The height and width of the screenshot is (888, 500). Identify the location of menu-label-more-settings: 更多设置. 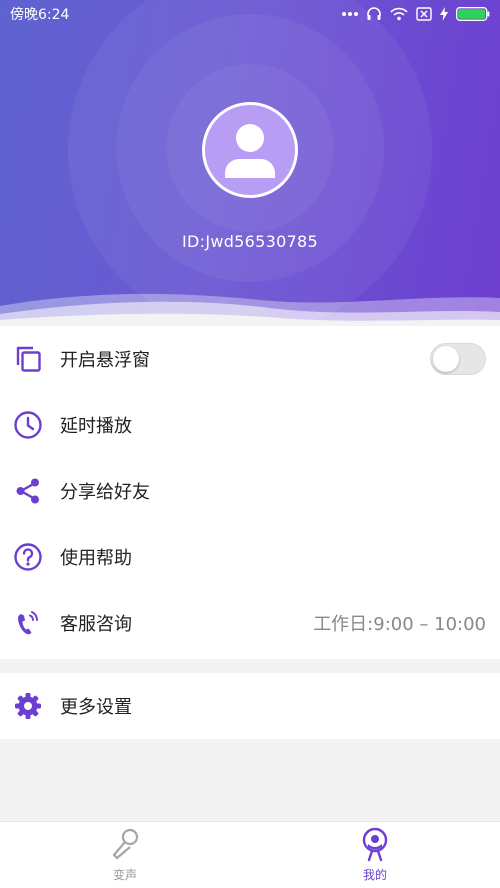
(96, 707).